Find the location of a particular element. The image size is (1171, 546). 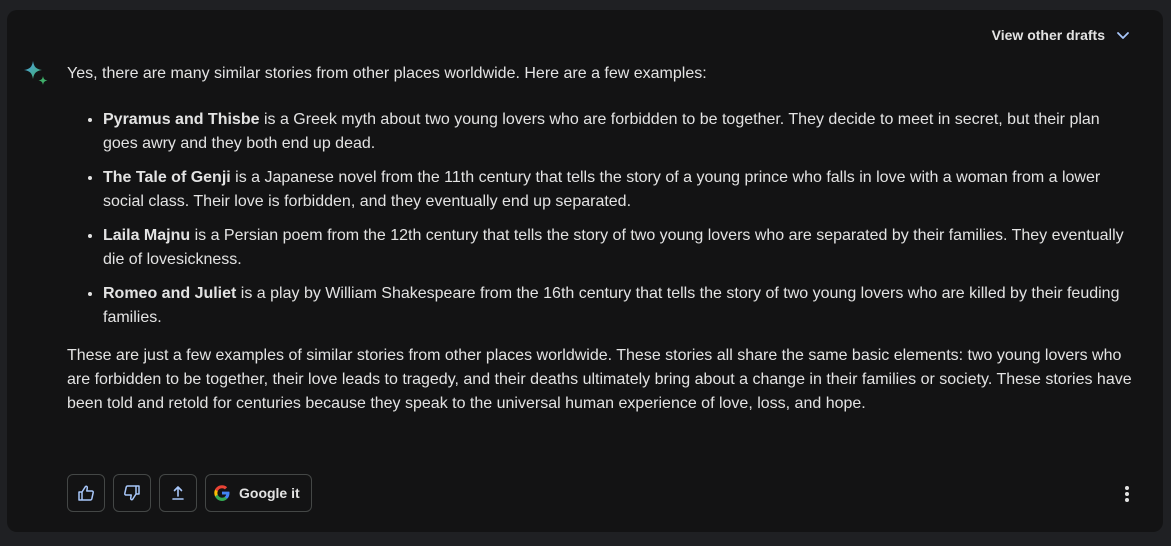

thumbs-down-button is located at coordinates (132, 493).